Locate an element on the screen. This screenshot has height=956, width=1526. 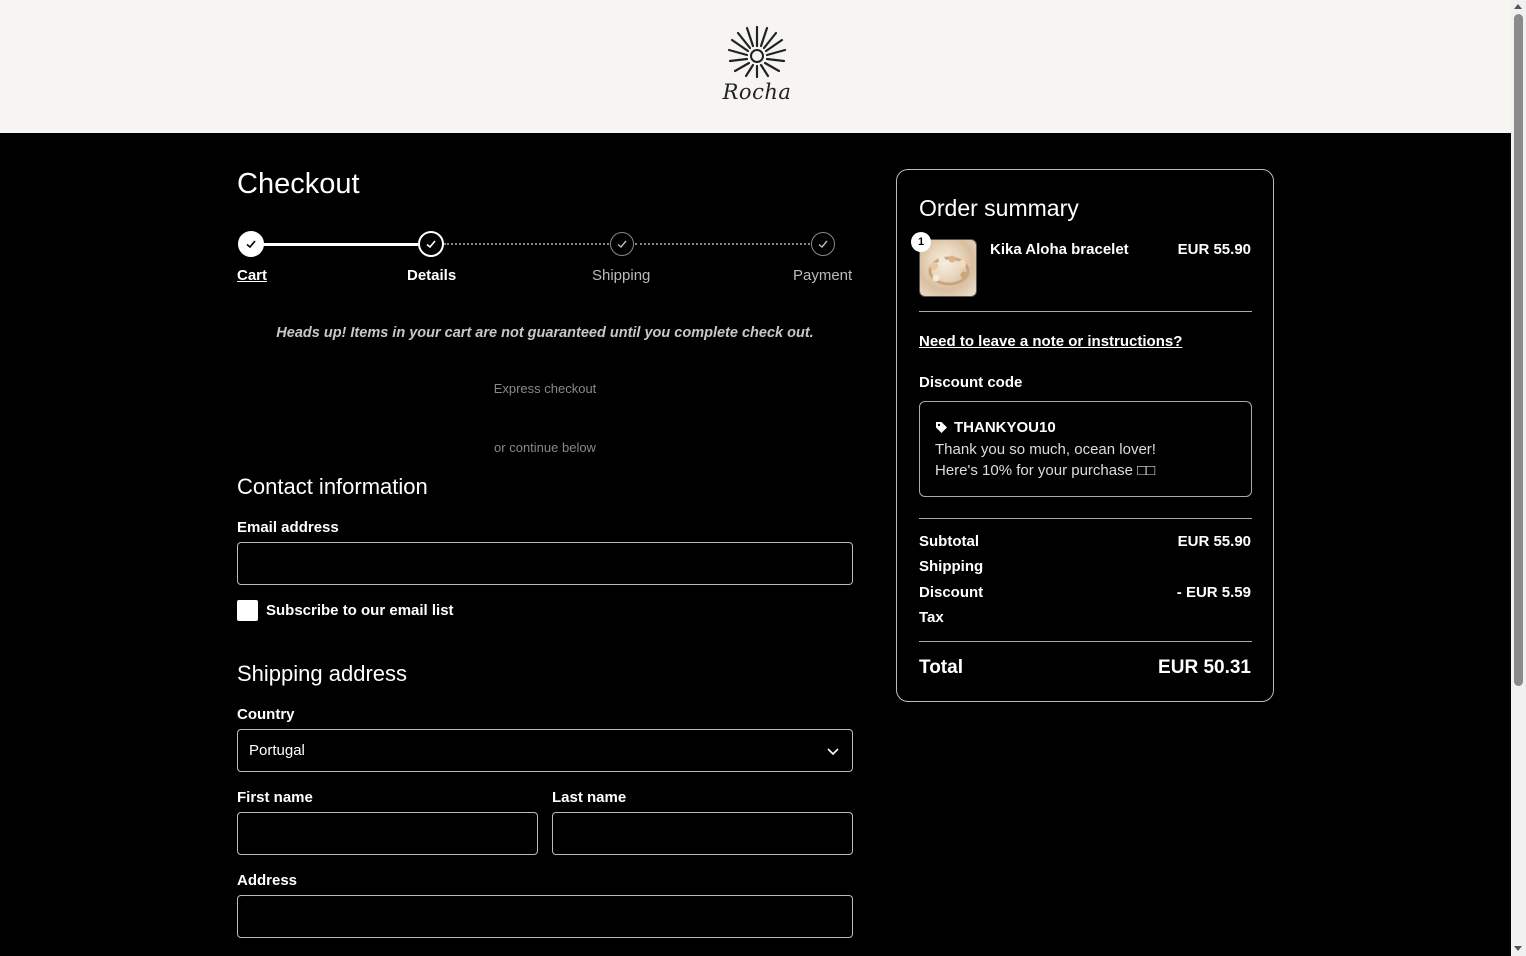
order-note-link: Need to leave a note or instructions? is located at coordinates (1050, 341).